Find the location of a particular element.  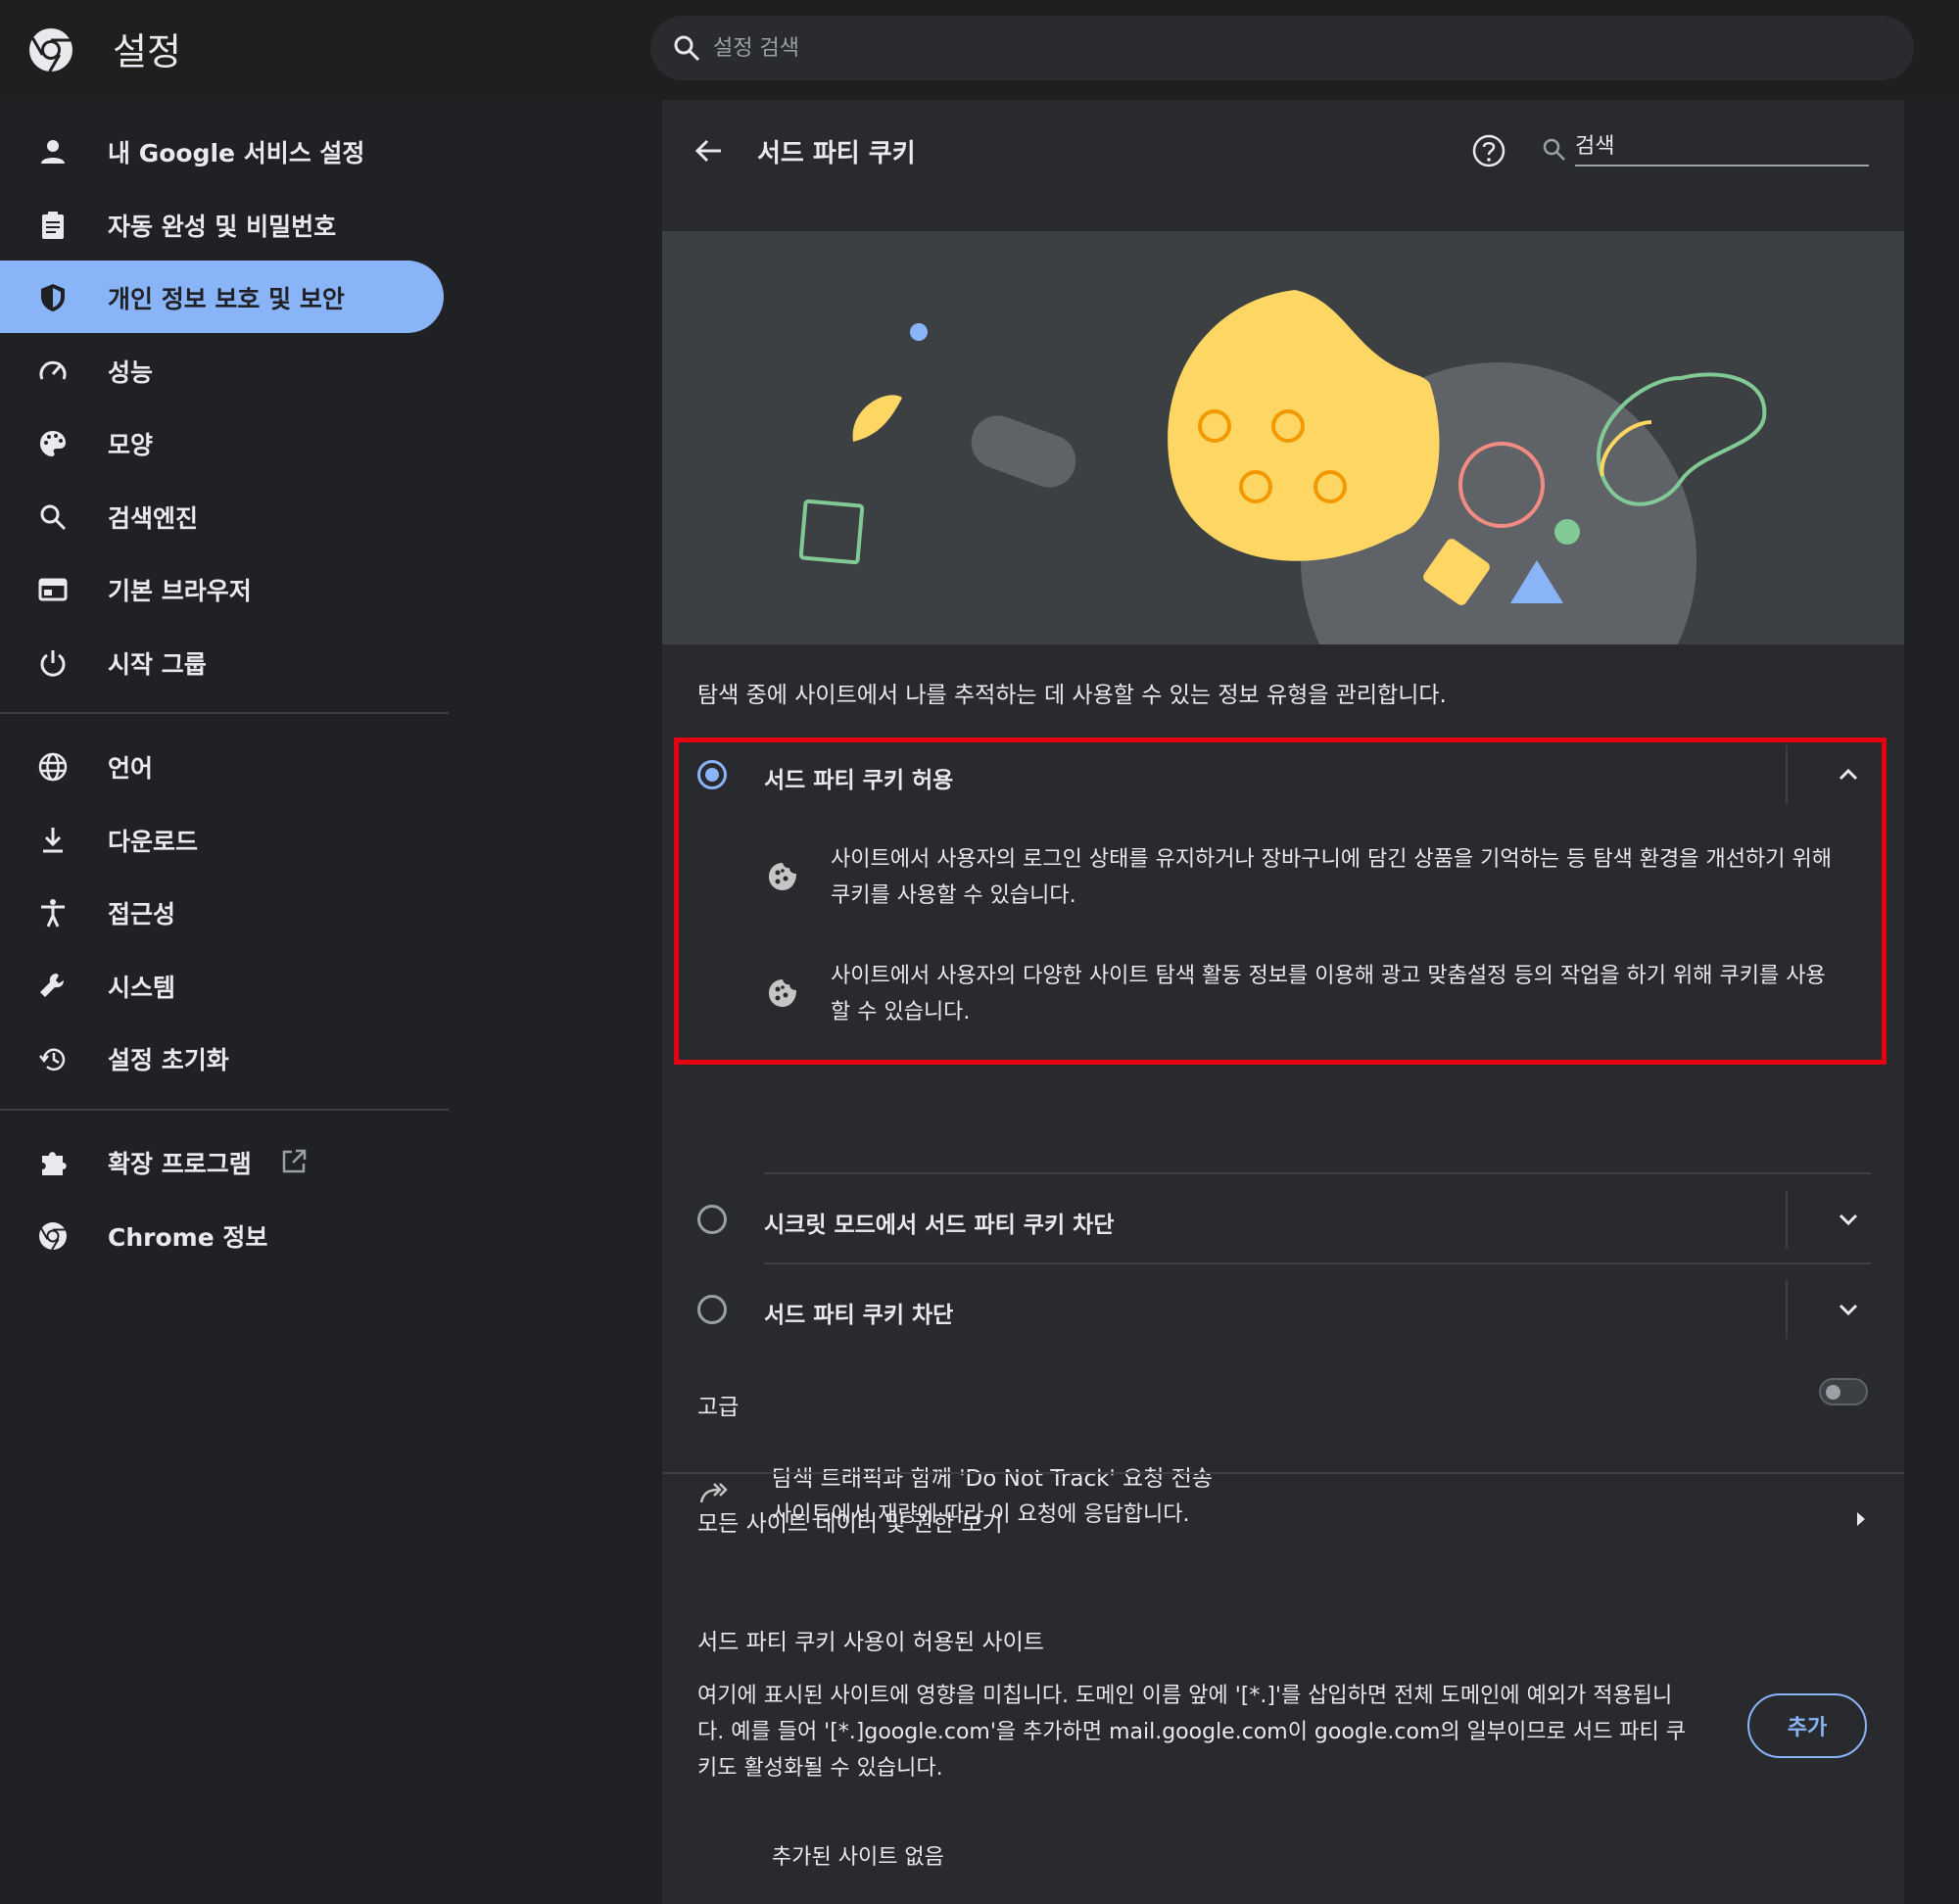

page-title: 서드 파티 쿠키 is located at coordinates (836, 153).